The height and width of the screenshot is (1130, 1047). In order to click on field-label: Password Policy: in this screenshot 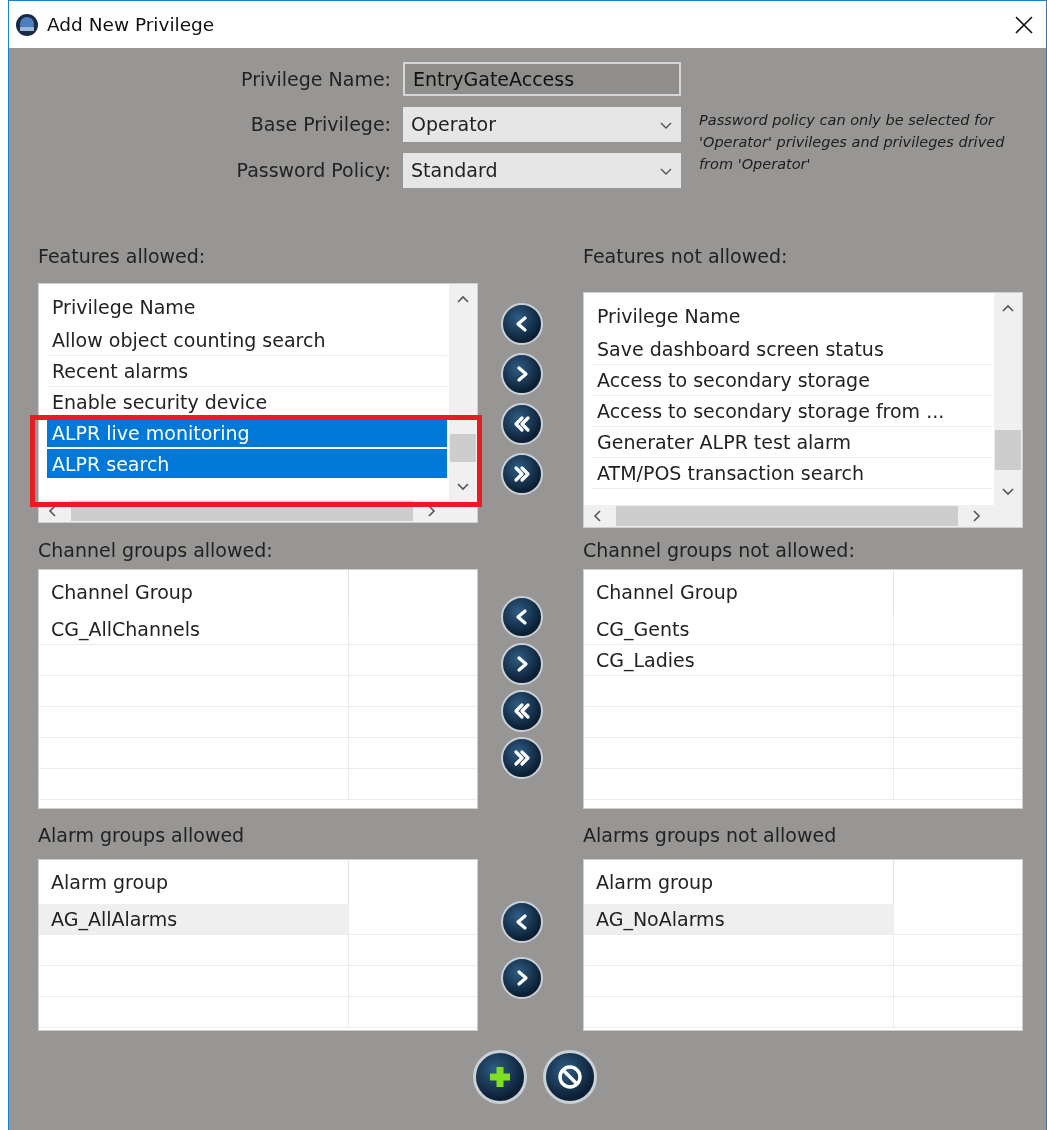, I will do `click(313, 171)`.